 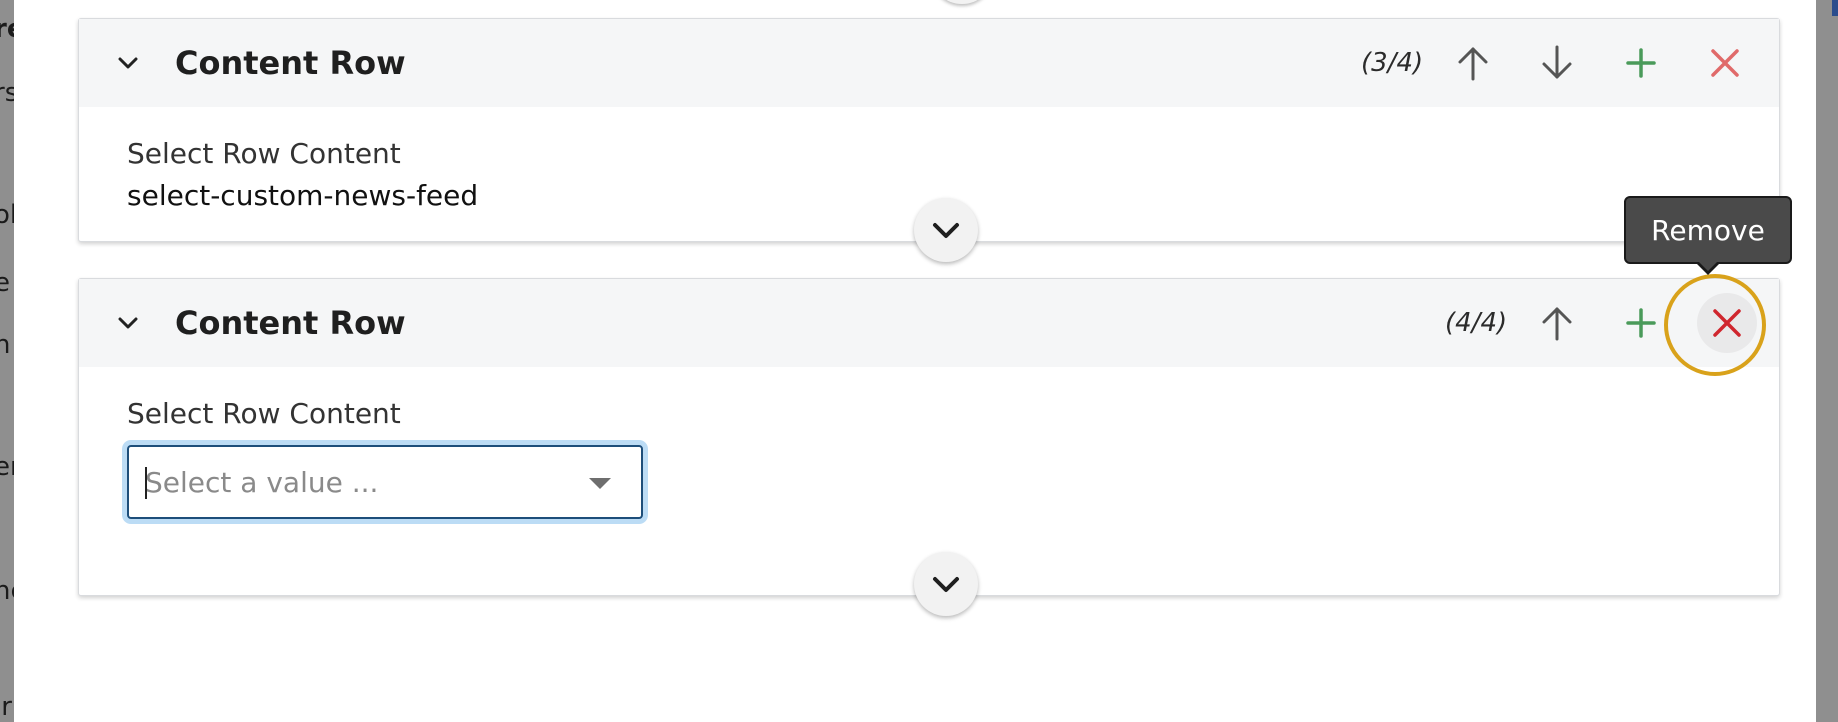 What do you see at coordinates (929, 63) in the screenshot?
I see `content-row-header: Content Row (3/4)` at bounding box center [929, 63].